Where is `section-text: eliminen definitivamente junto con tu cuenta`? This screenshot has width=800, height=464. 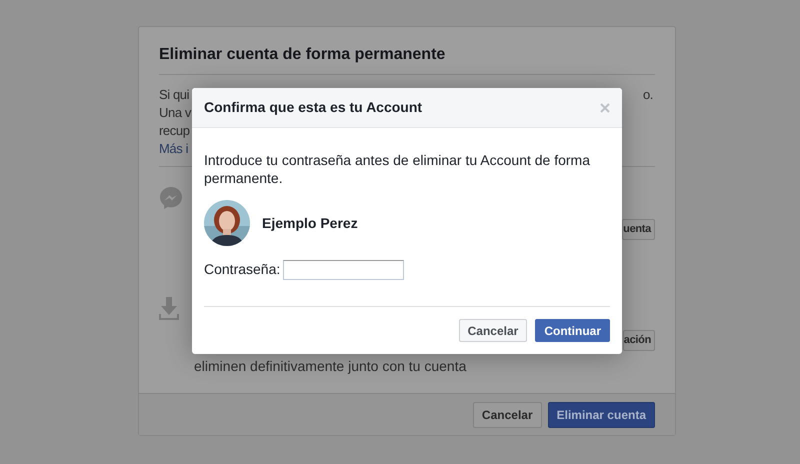
section-text: eliminen definitivamente junto con tu cuenta is located at coordinates (331, 366).